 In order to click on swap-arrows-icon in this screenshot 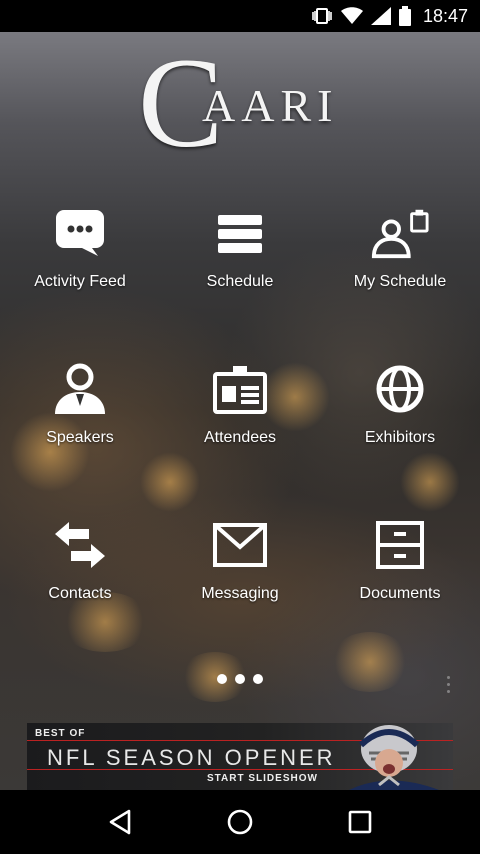, I will do `click(80, 545)`.